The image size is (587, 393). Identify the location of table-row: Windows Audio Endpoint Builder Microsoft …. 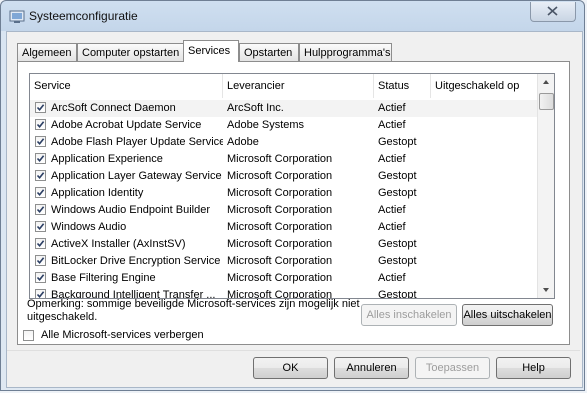
(284, 210).